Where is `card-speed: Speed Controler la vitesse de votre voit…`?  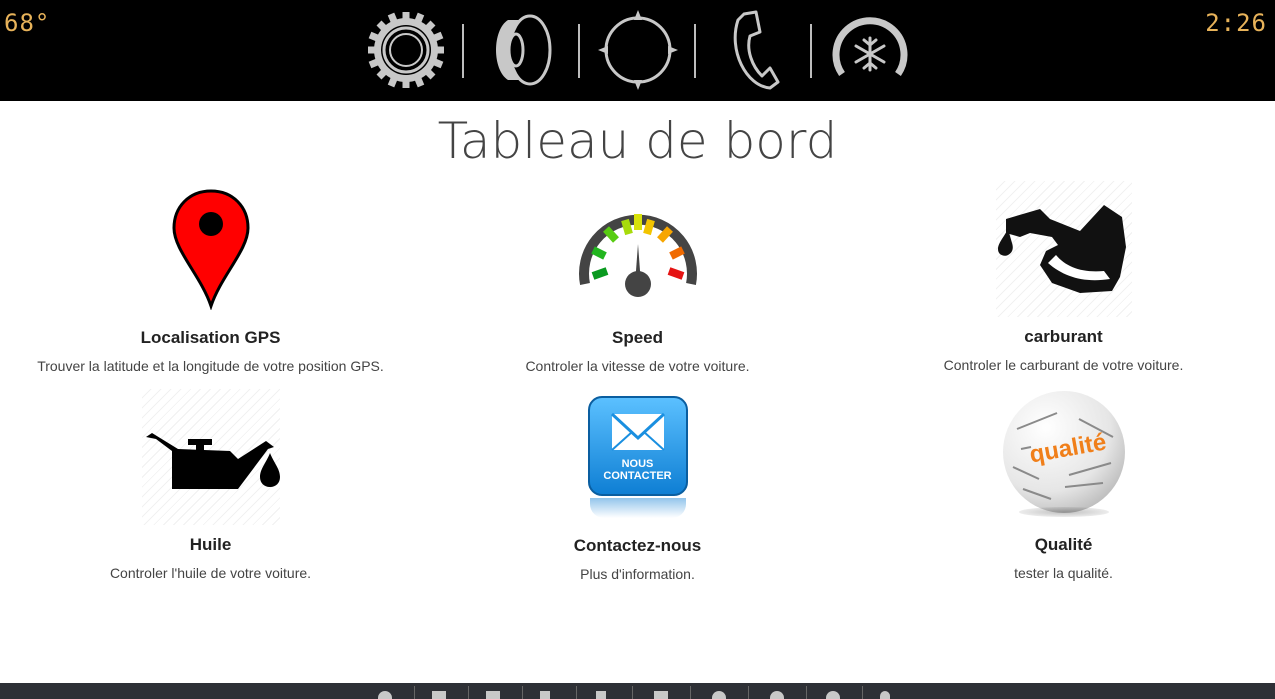 card-speed: Speed Controler la vitesse de votre voit… is located at coordinates (637, 286).